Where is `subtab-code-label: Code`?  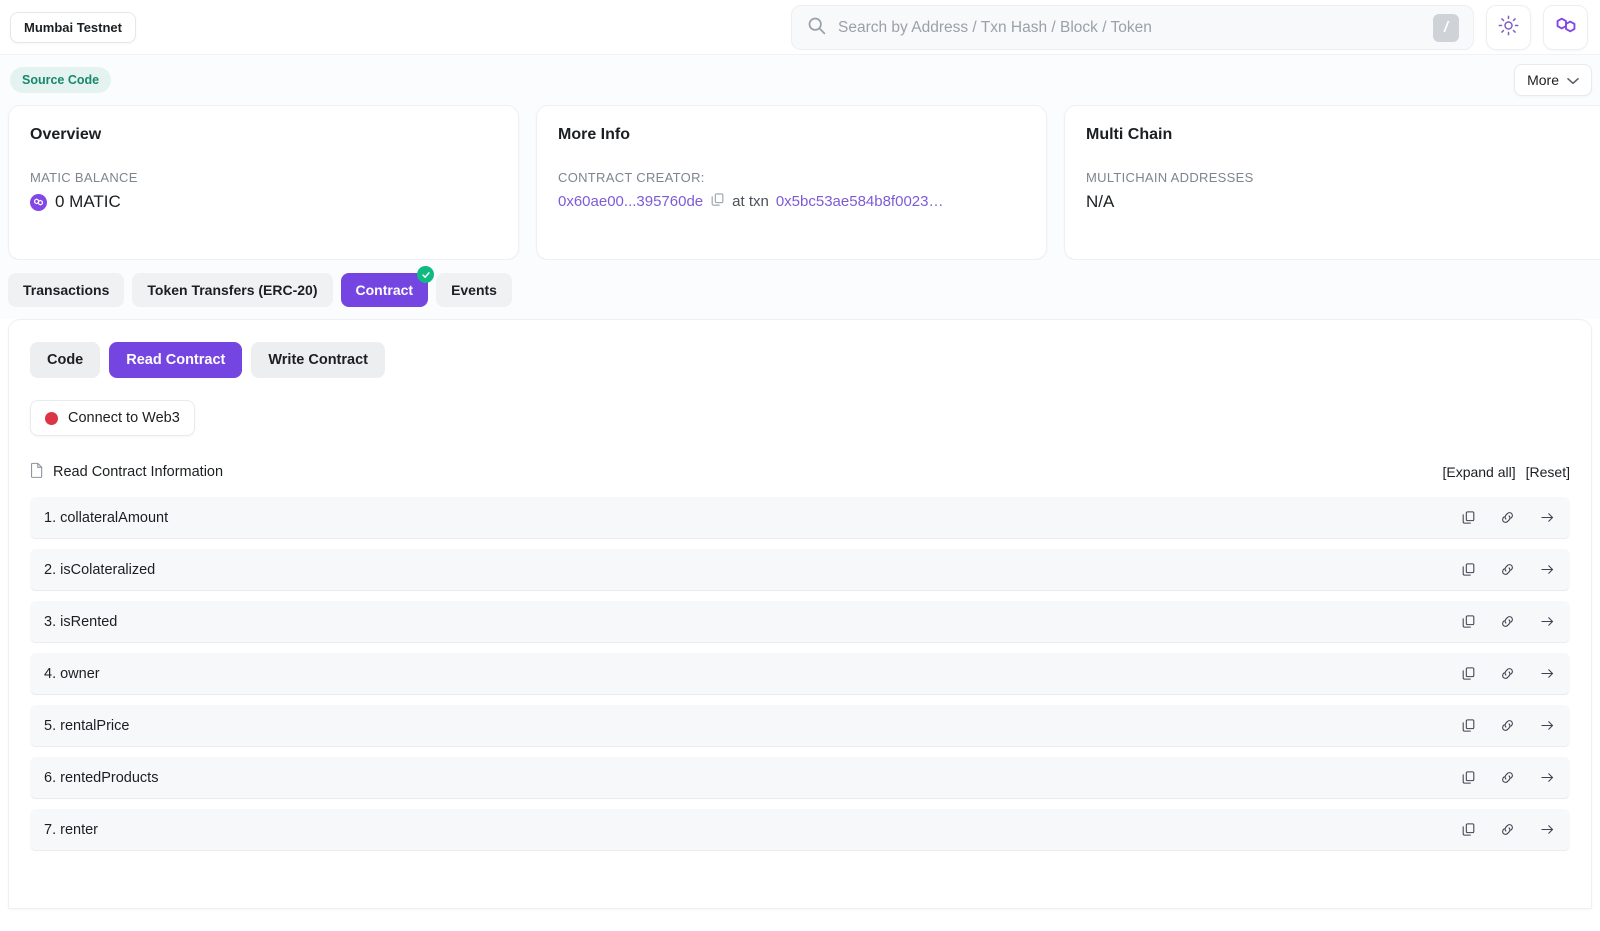
subtab-code-label: Code is located at coordinates (65, 360).